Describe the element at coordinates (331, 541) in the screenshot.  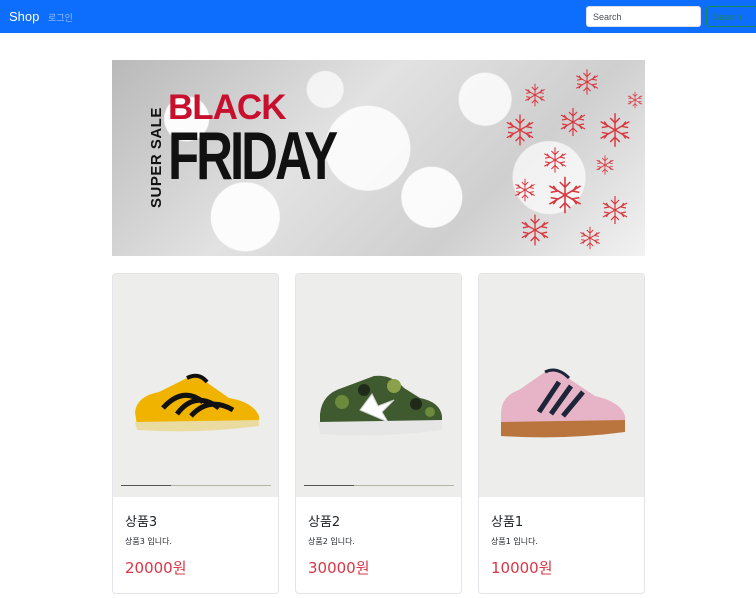
I see `product-description: 상품2 입니다.` at that location.